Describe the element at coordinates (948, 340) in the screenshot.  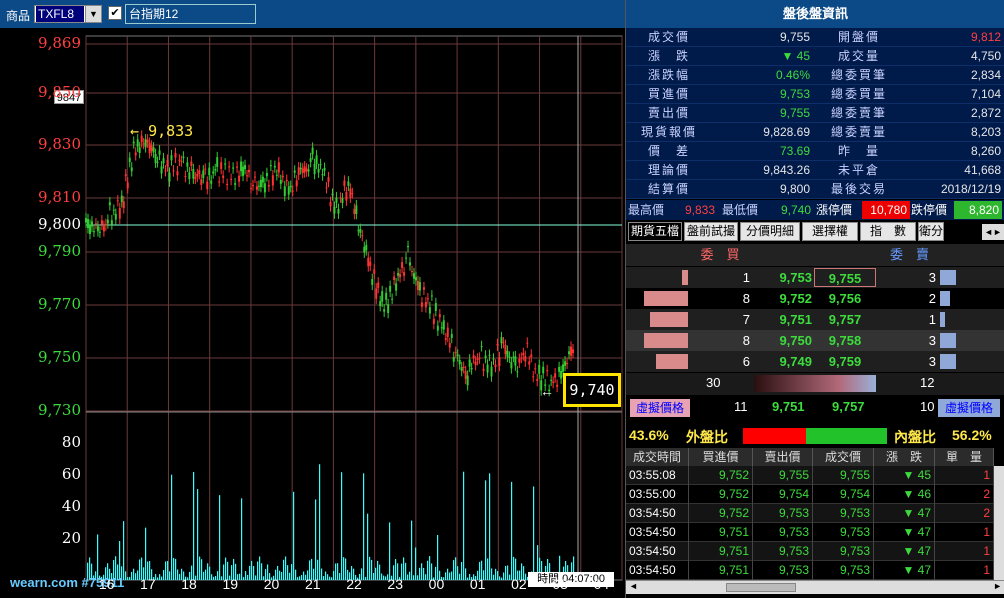
I see `ask-depth-bar` at that location.